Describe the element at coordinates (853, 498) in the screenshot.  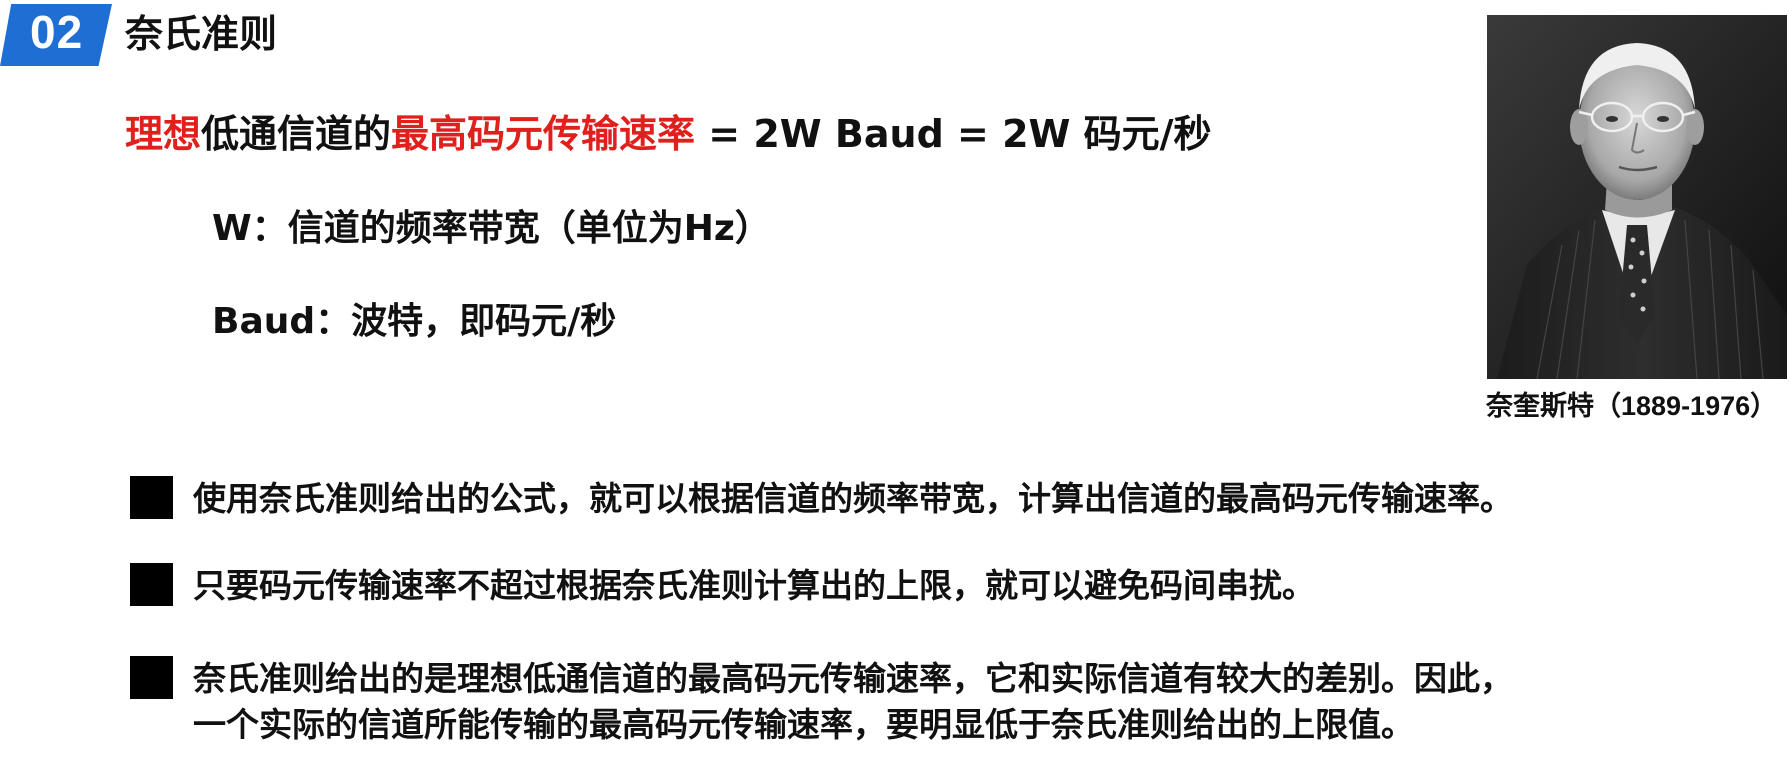
I see `bullet-text: 使用奈氏准则给出的公式，就可以根据信道的频率带宽，计算出信道的最高码元传输速率。` at that location.